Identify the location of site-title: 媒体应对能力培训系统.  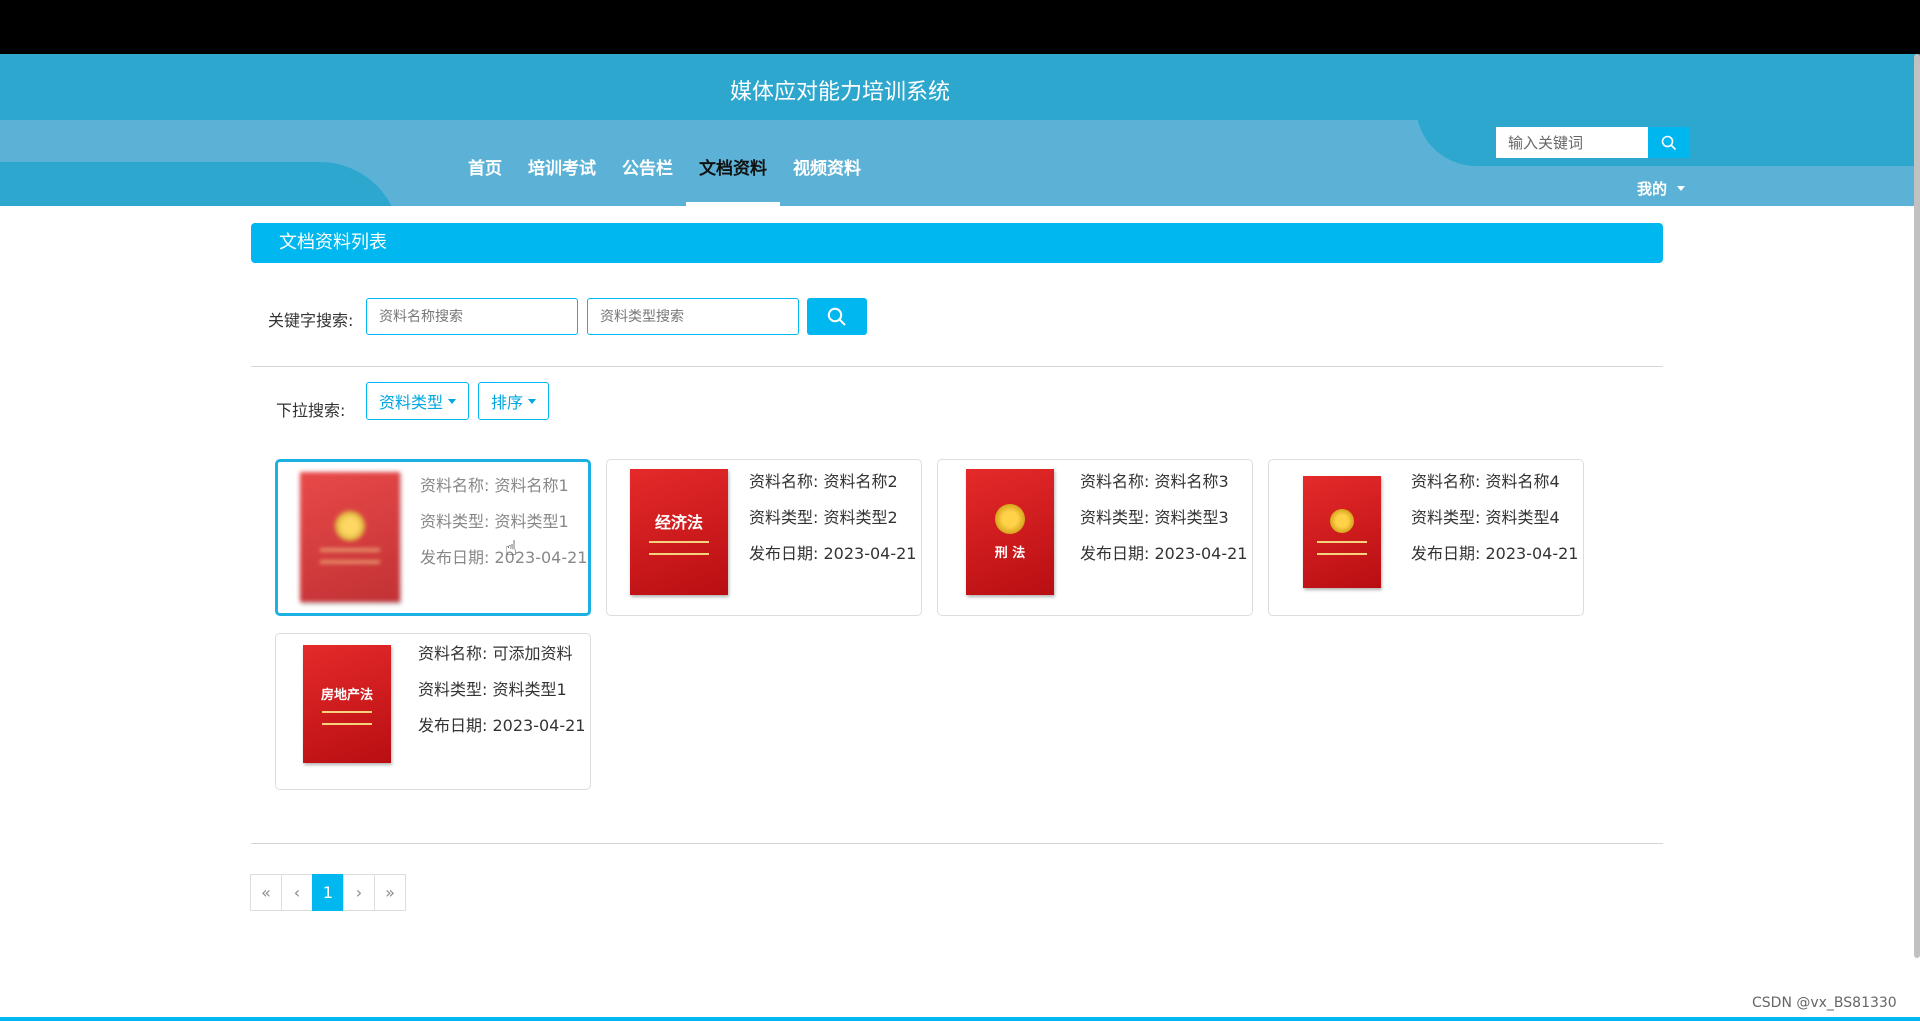
(839, 92).